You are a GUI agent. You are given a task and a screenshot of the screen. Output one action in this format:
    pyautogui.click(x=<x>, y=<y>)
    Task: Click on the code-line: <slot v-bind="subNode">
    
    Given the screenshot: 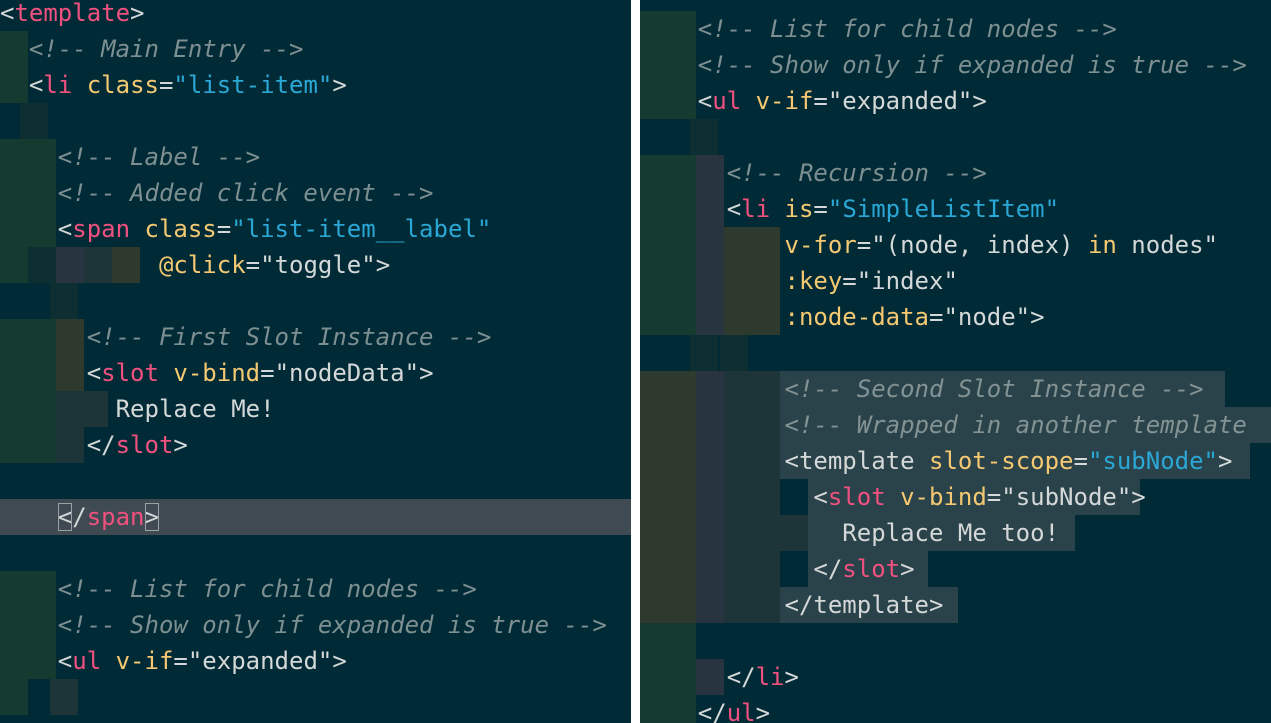 What is the action you would take?
    pyautogui.click(x=955, y=497)
    